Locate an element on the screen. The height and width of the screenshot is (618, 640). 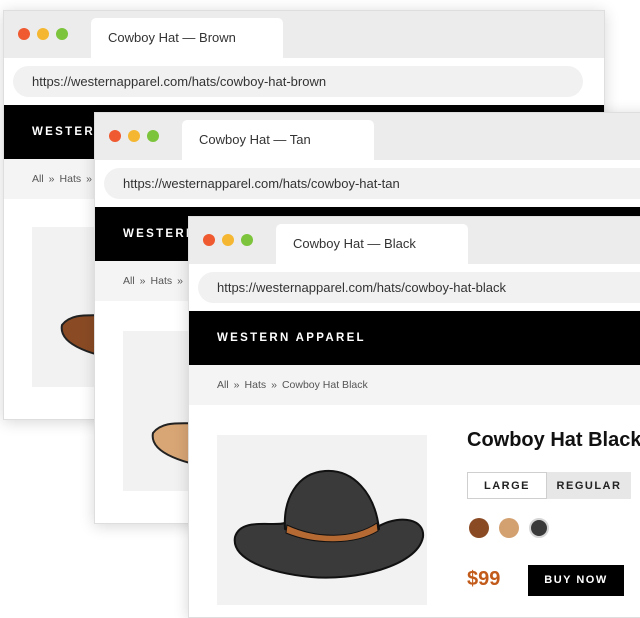
hat-crown is located at coordinates (332, 504).